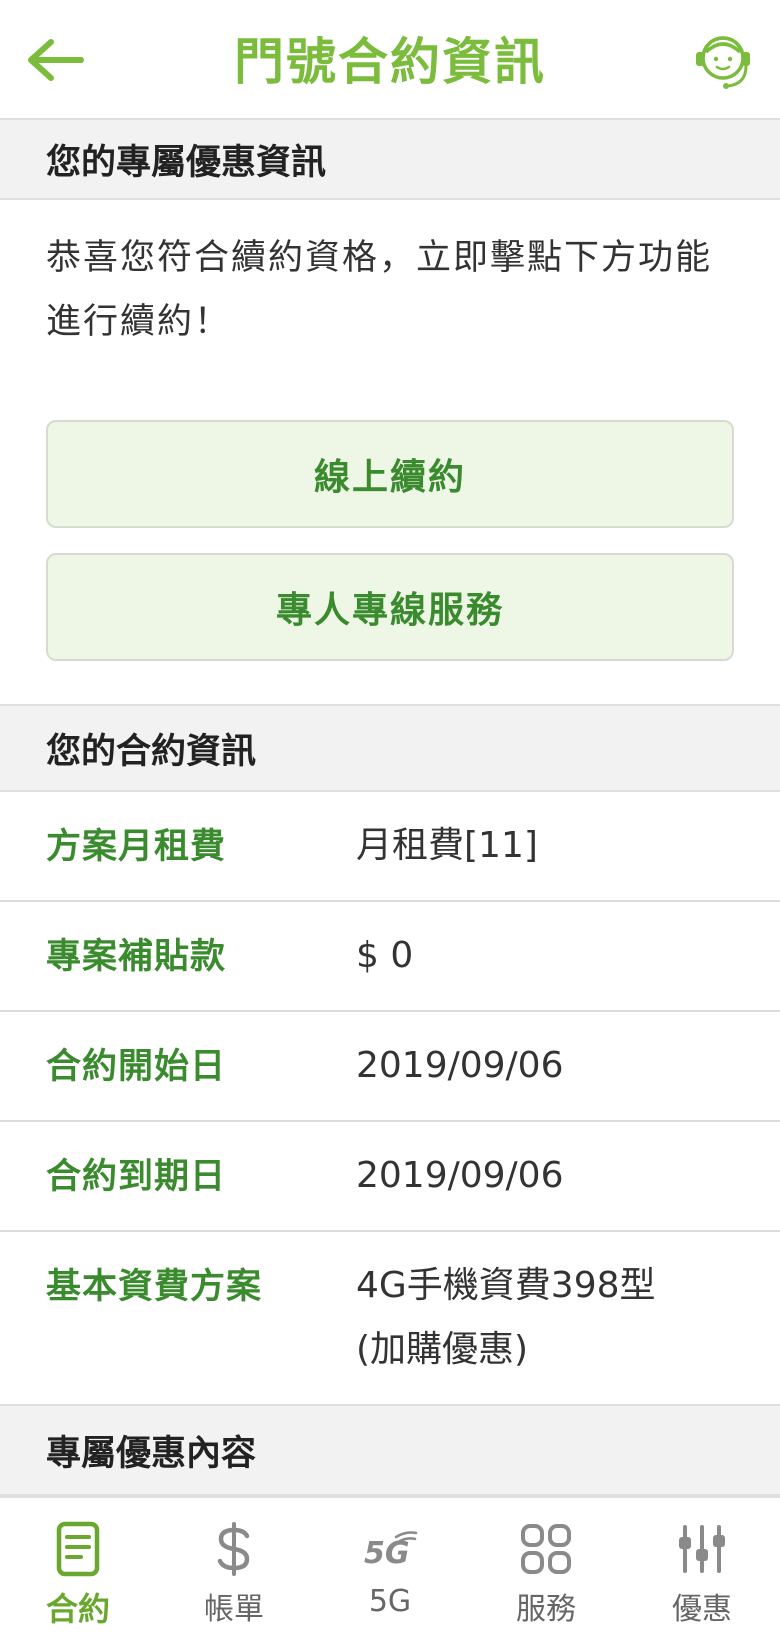 This screenshot has width=780, height=1635. I want to click on nav-item-bill: 帳單, so click(234, 1566).